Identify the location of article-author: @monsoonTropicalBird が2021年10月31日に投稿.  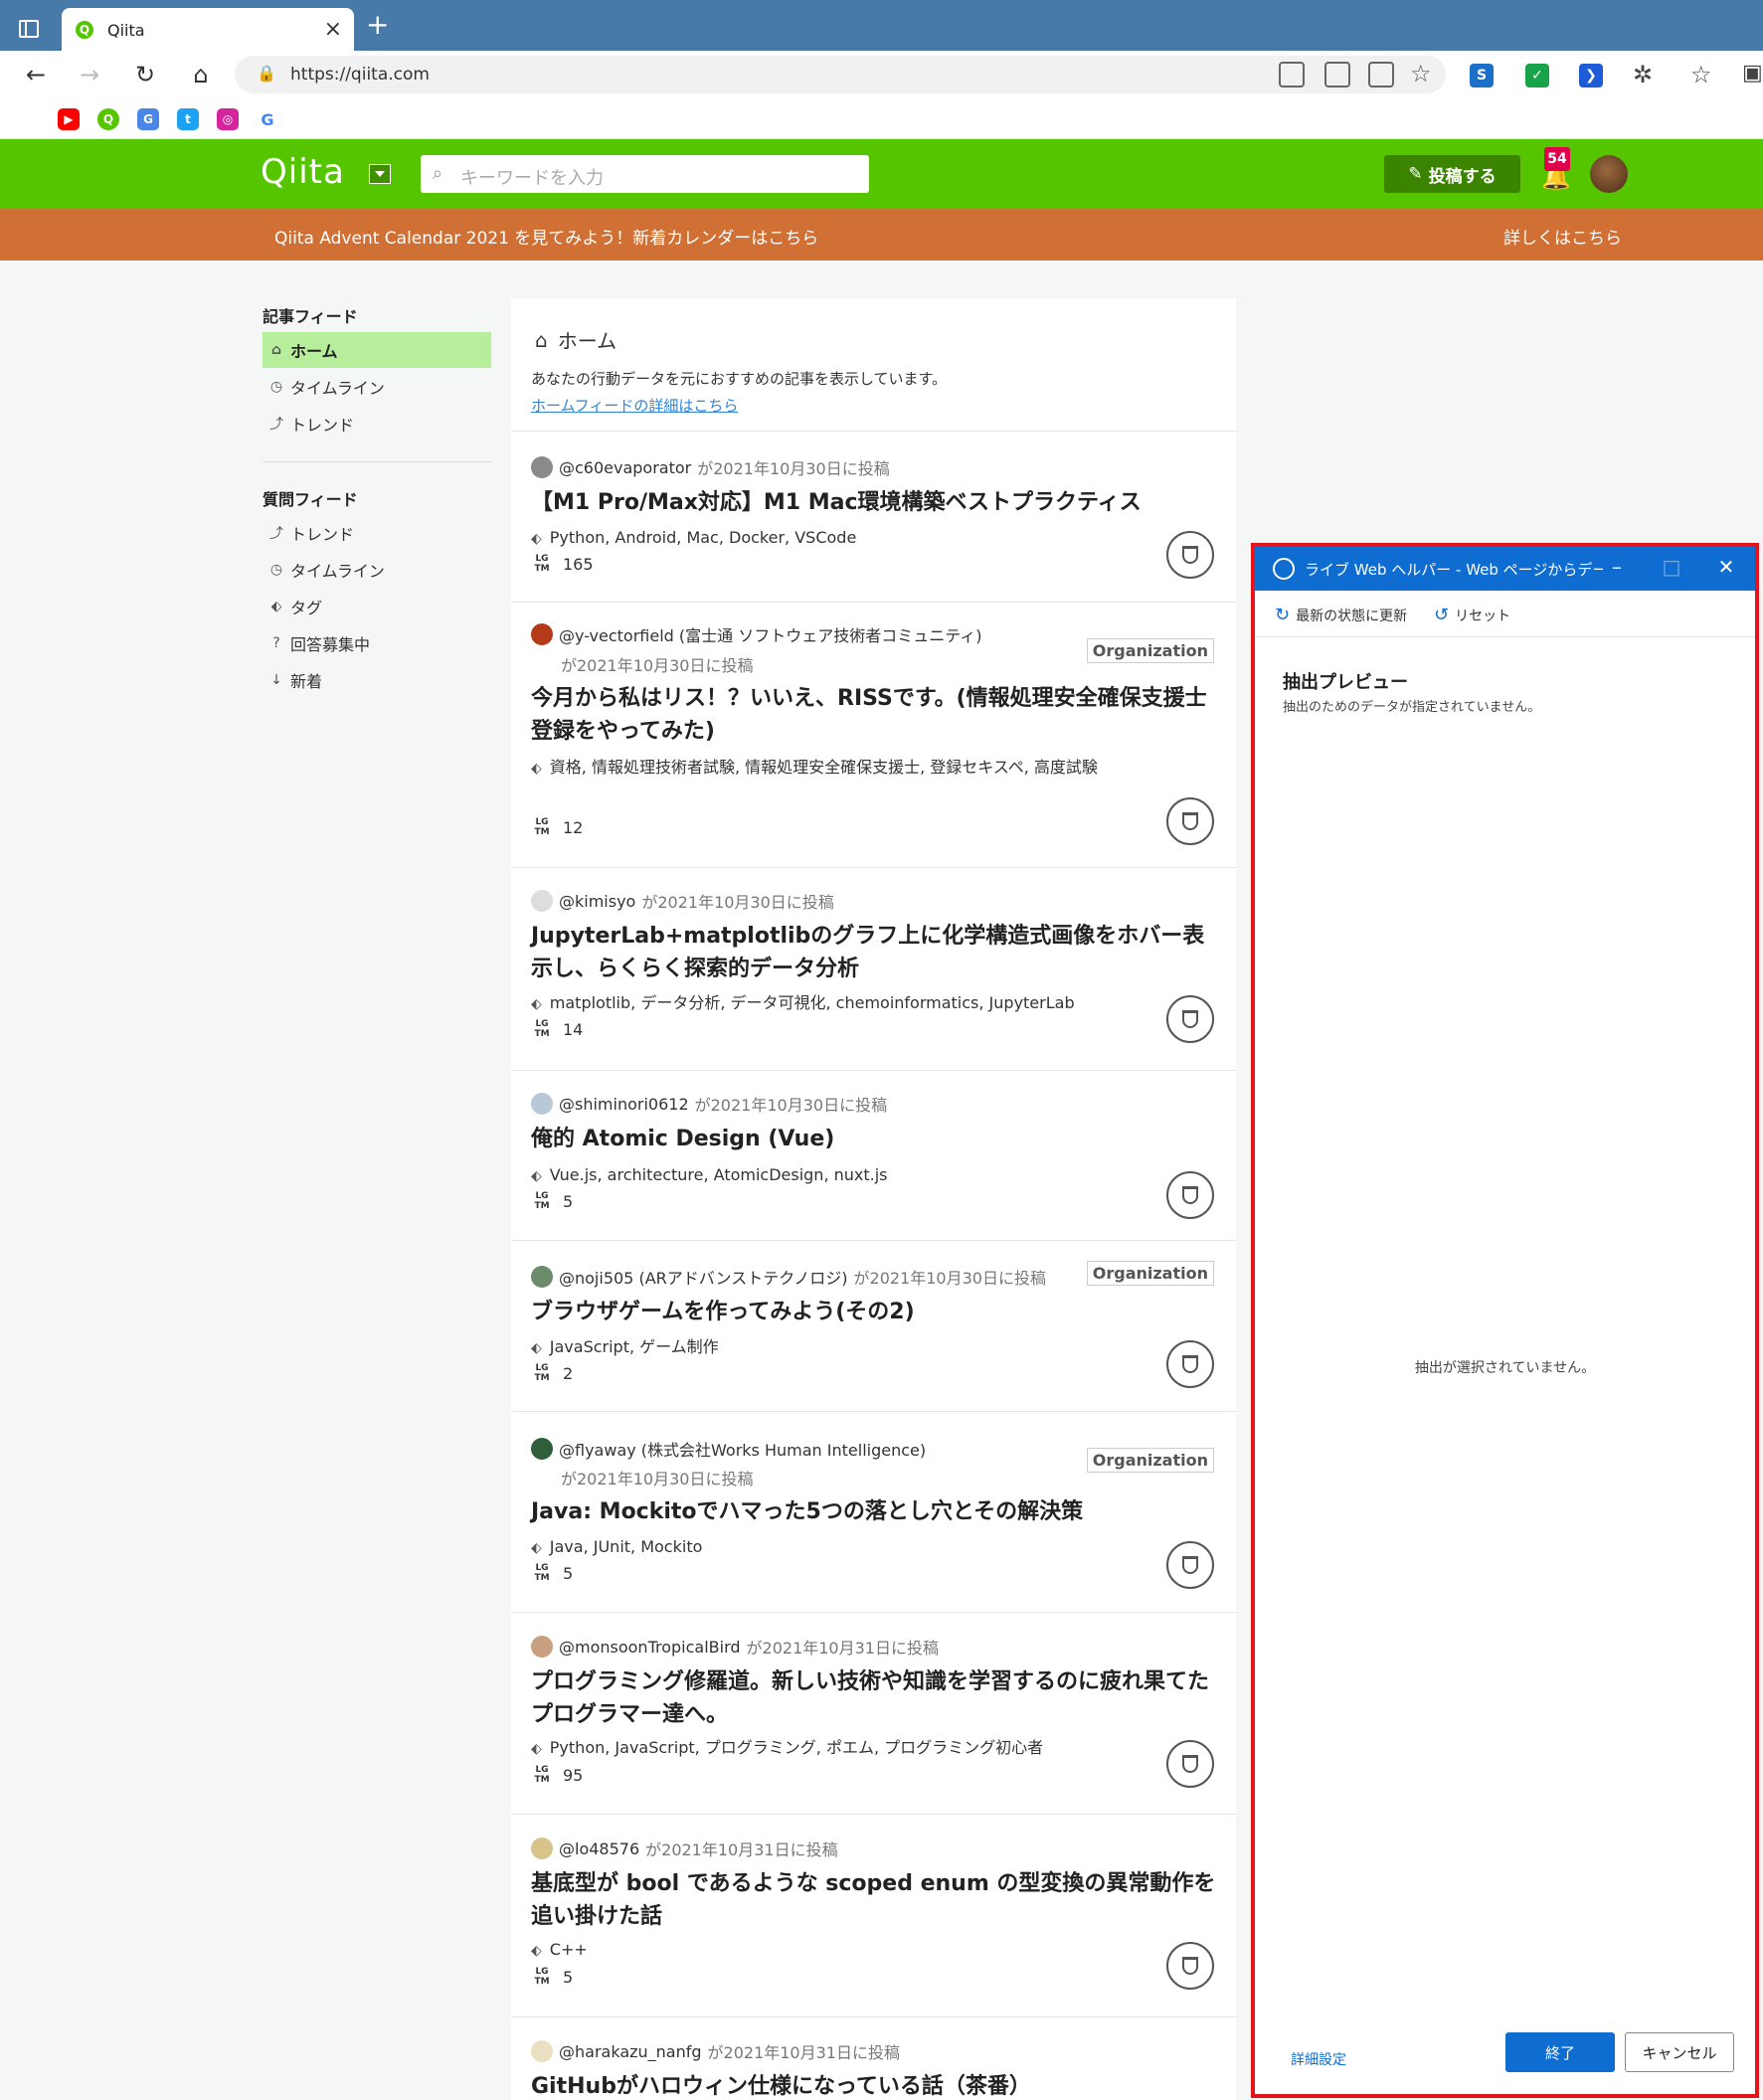
(735, 1647).